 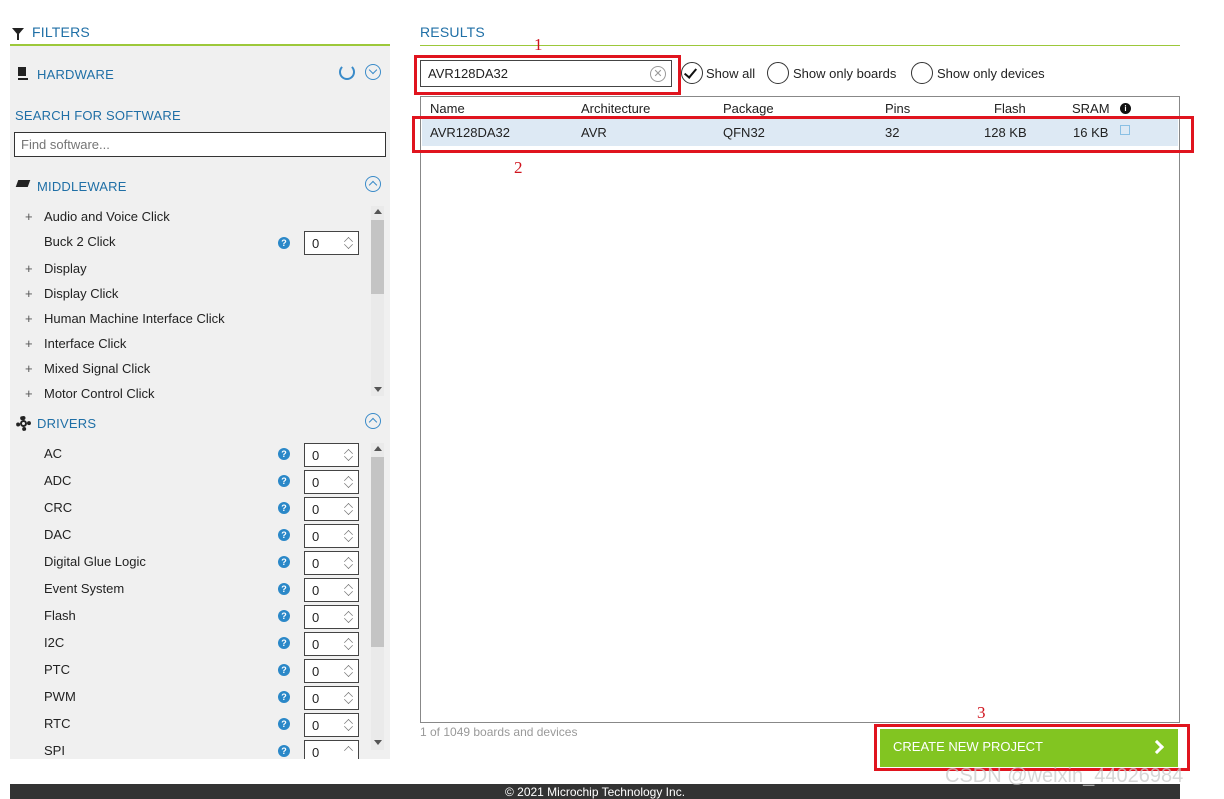 I want to click on list-item: AC, so click(x=53, y=453).